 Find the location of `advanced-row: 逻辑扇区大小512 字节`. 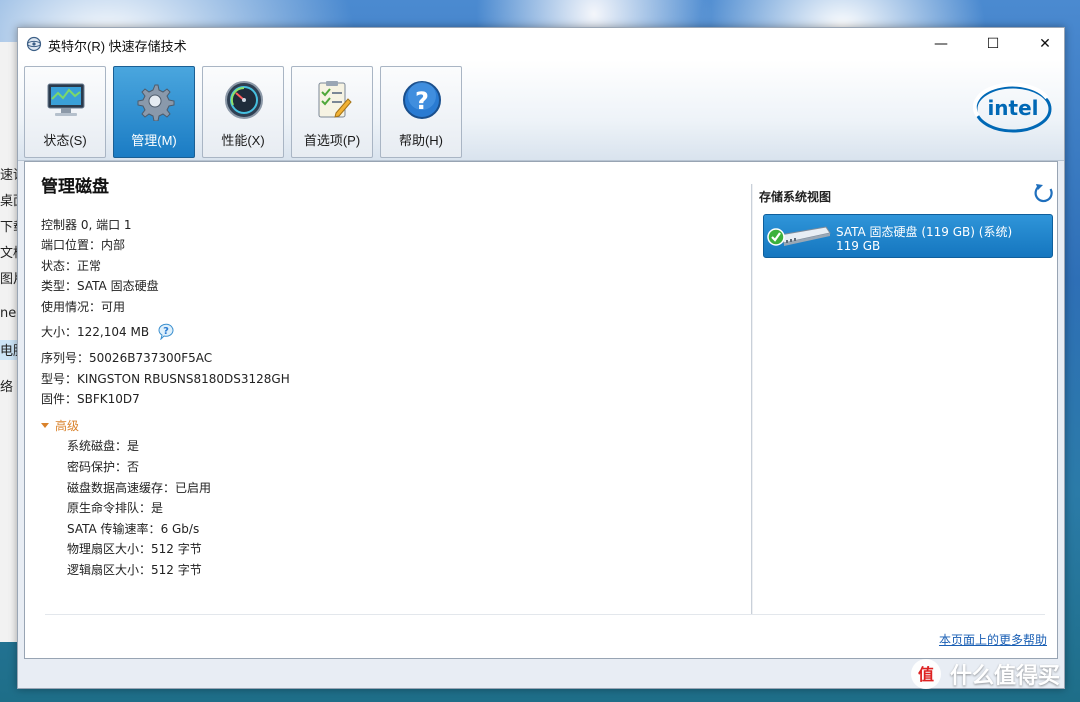

advanced-row: 逻辑扇区大小512 字节 is located at coordinates (134, 569).